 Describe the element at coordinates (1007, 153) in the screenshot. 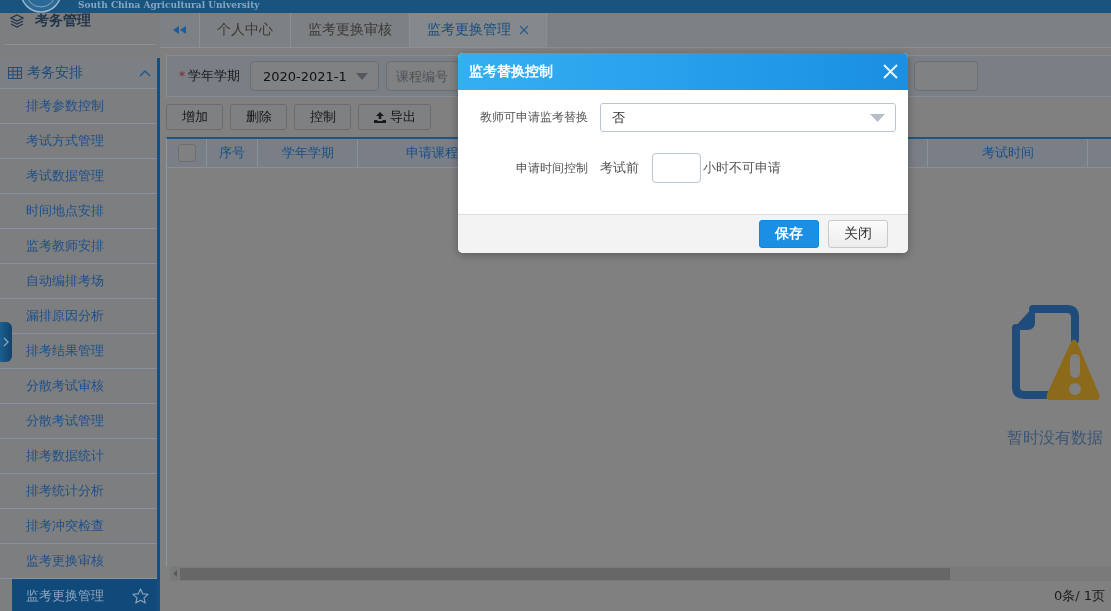

I see `column-header: 考试时间` at that location.